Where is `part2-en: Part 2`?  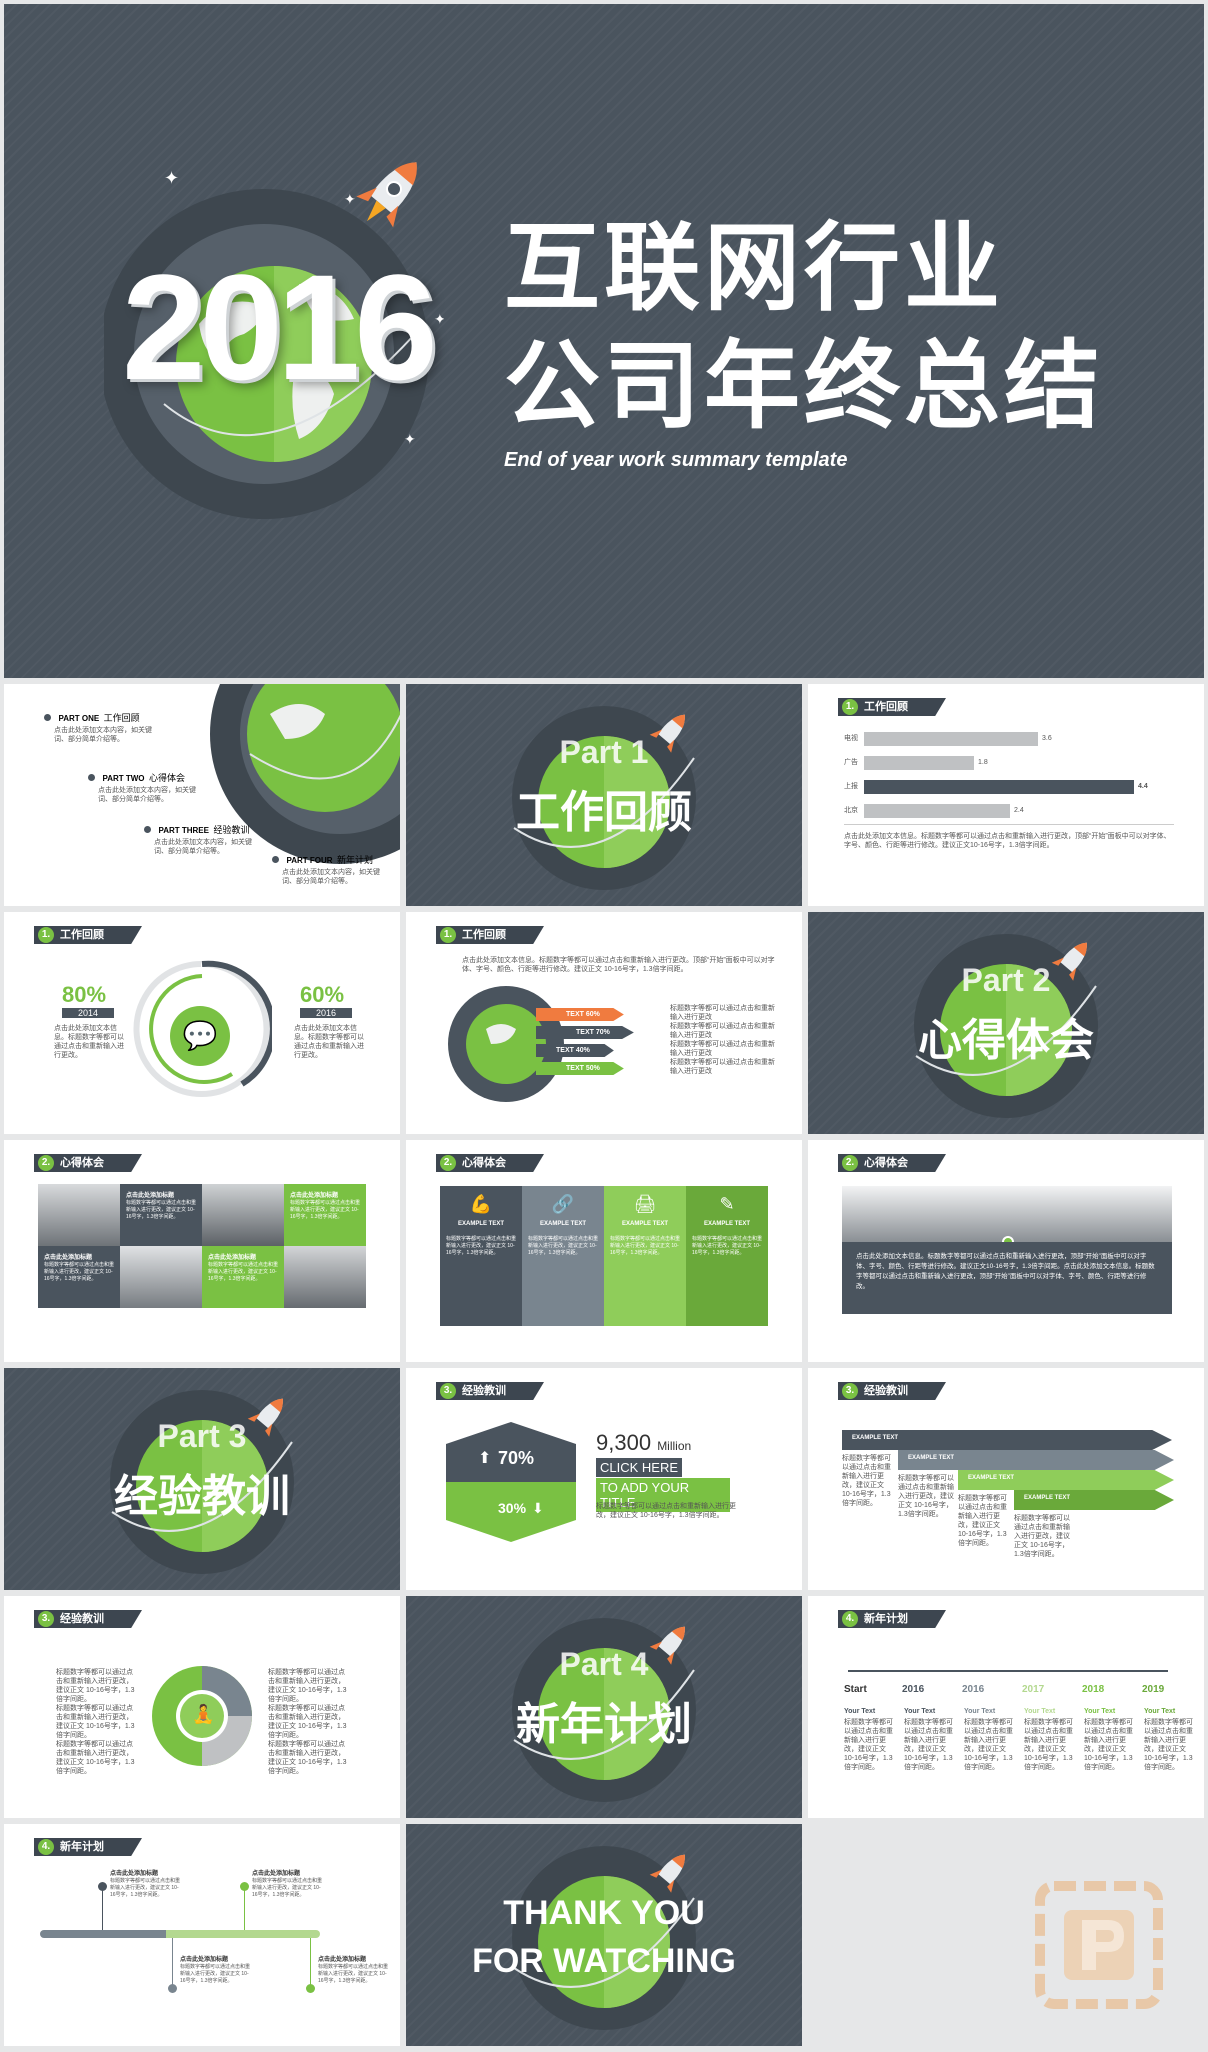
part2-en: Part 2 is located at coordinates (1006, 980).